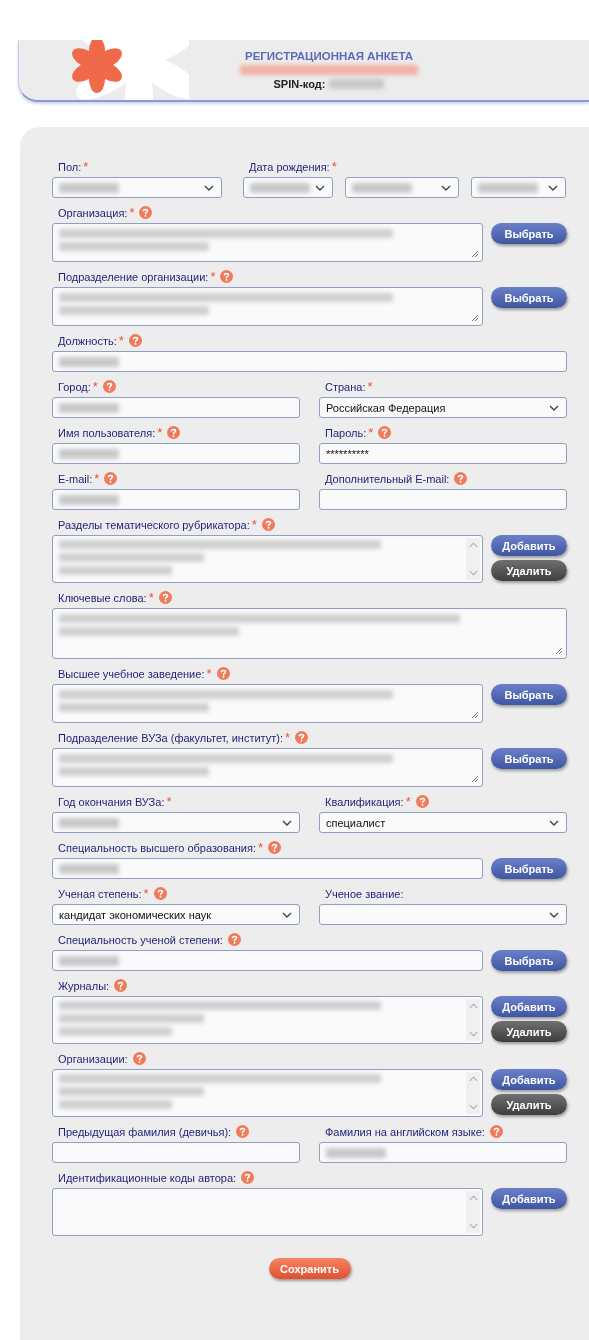  What do you see at coordinates (347, 453) in the screenshot?
I see `field-value: **********` at bounding box center [347, 453].